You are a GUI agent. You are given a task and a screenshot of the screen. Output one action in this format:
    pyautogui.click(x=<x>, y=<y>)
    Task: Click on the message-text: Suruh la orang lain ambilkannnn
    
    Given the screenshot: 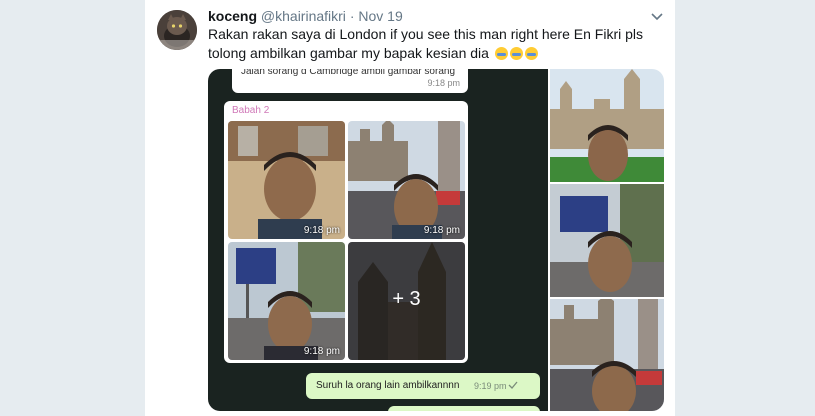 What is the action you would take?
    pyautogui.click(x=388, y=385)
    